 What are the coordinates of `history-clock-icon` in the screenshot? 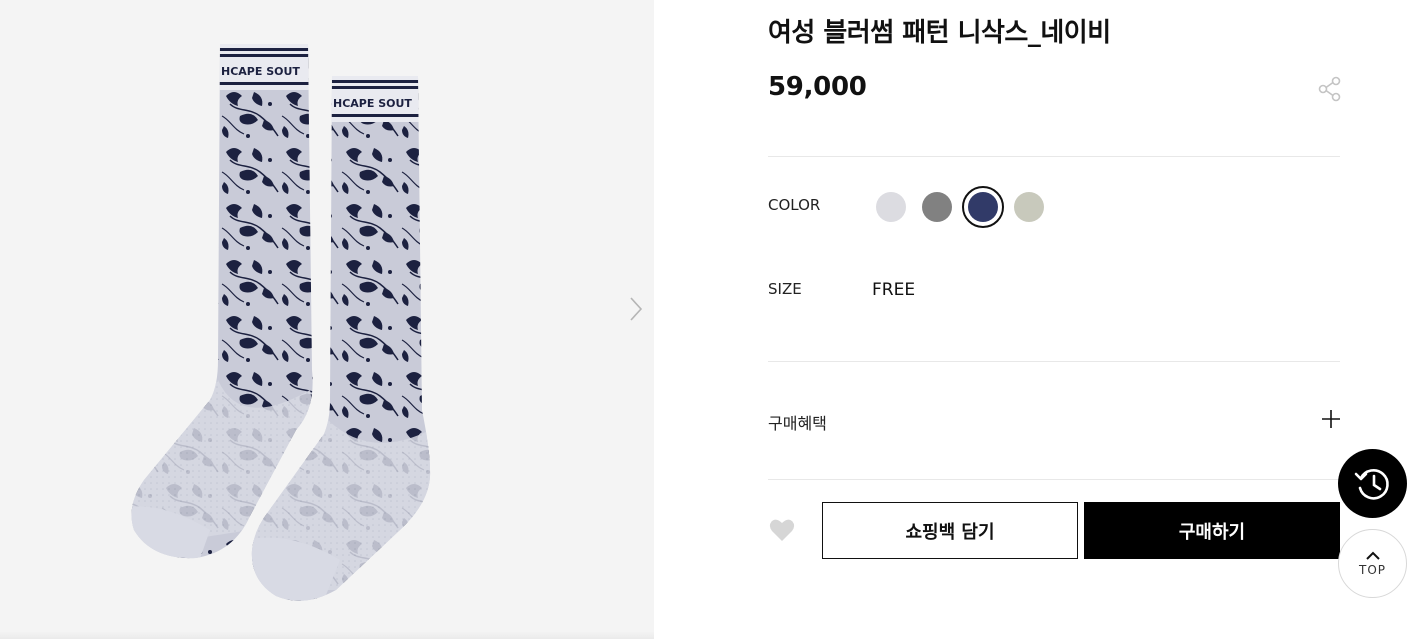 It's located at (1371, 484).